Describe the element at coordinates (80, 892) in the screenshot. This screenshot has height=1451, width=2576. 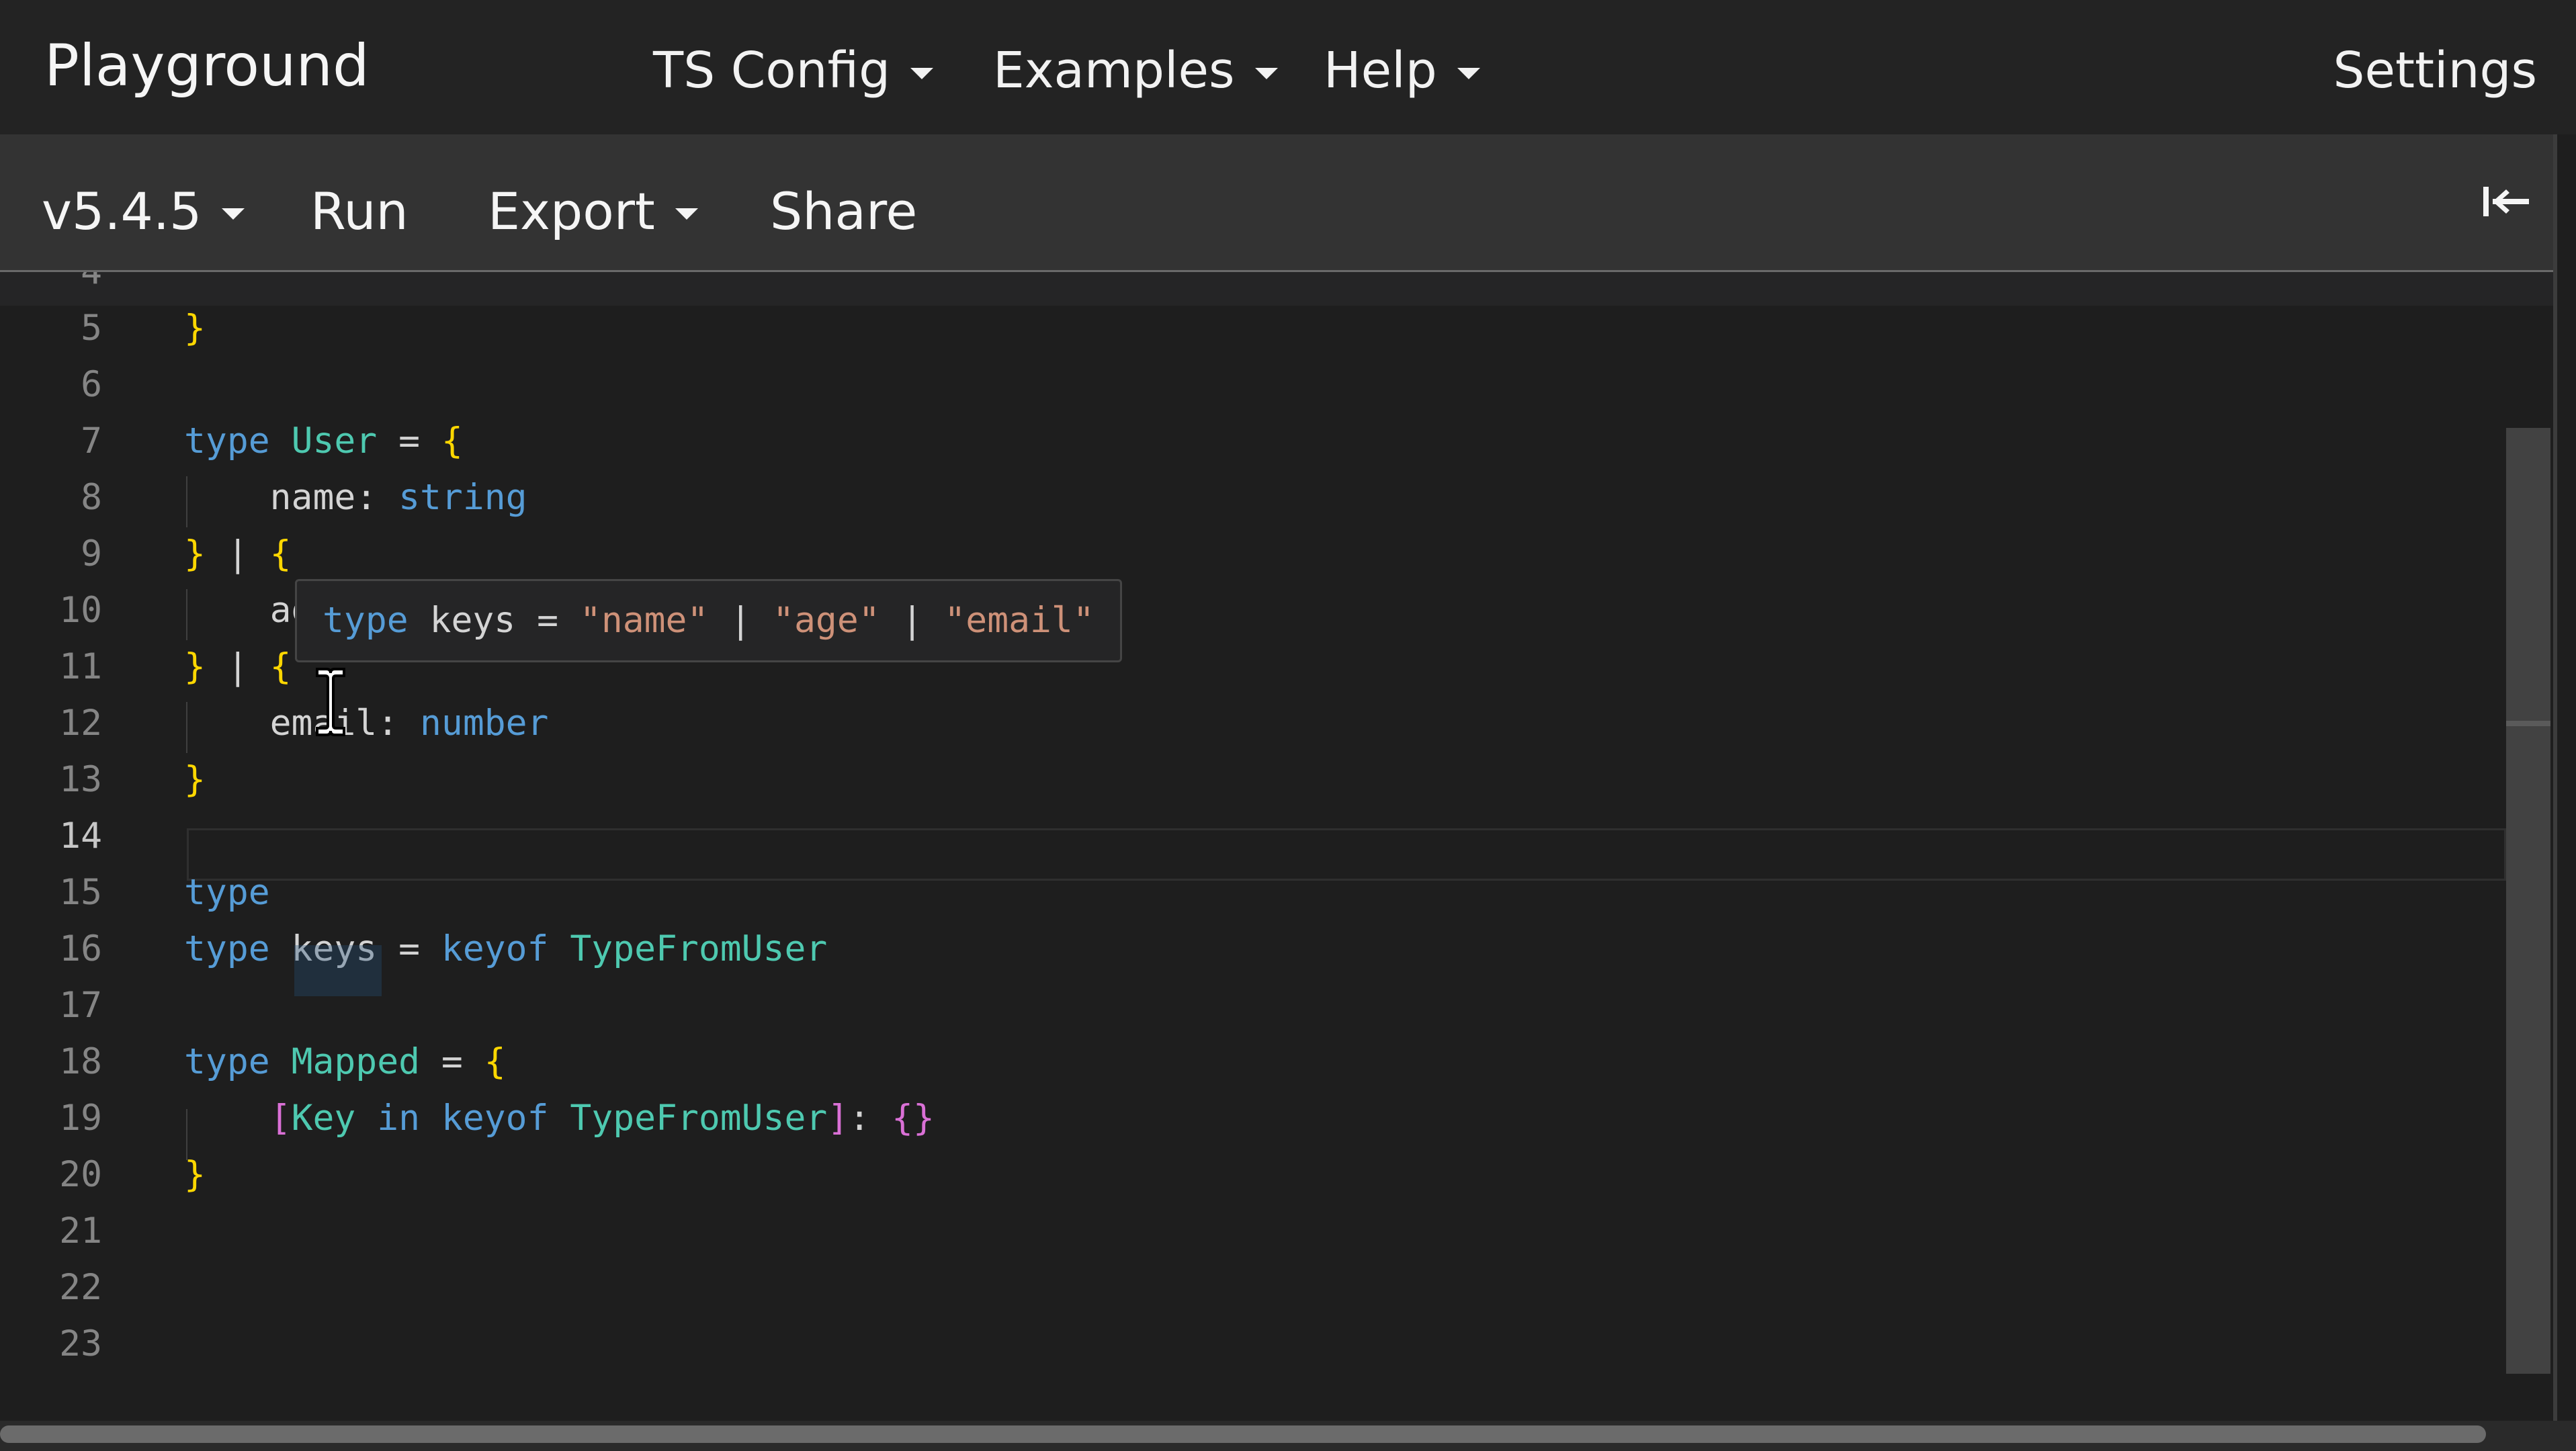
I see `line-number: 15` at that location.